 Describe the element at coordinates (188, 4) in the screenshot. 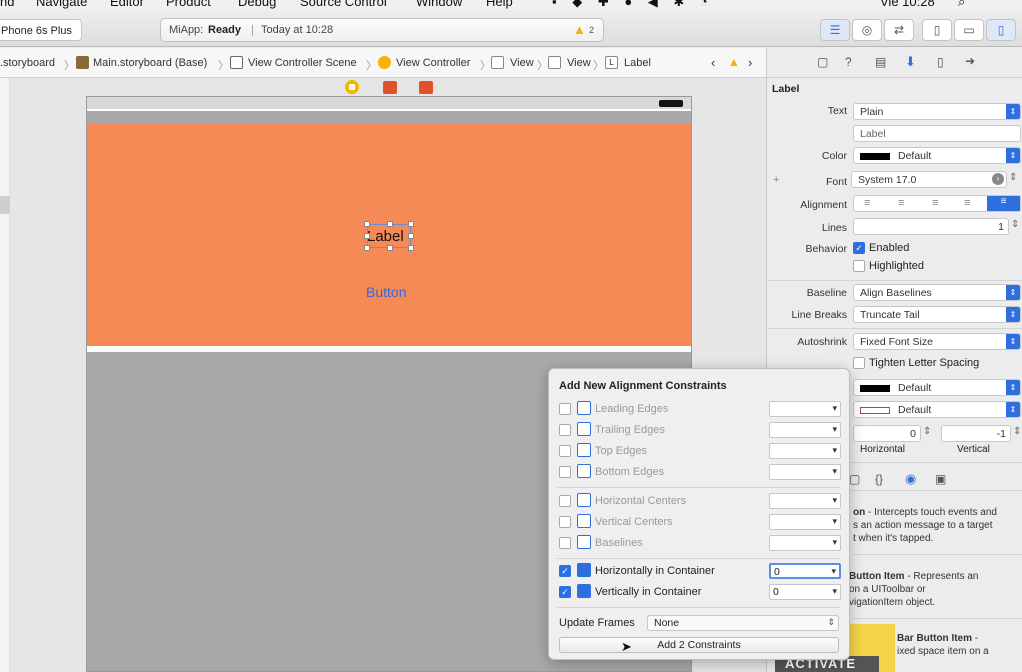

I see `menu-item-product: Product` at that location.